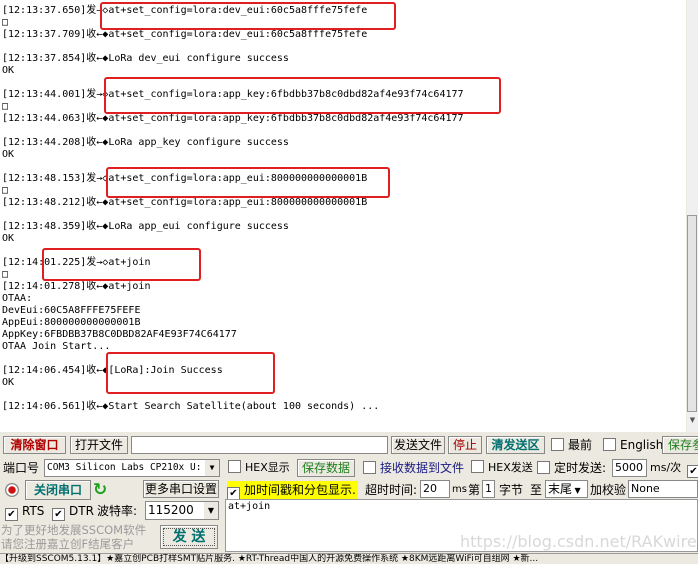 This screenshot has width=698, height=564. What do you see at coordinates (465, 445) in the screenshot?
I see `stop-button: 停止` at bounding box center [465, 445].